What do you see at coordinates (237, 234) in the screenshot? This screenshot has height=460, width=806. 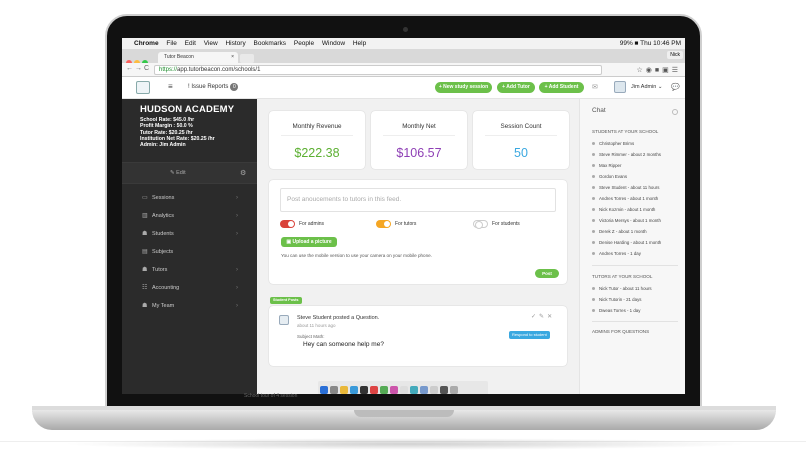 I see `chevron-right-icon: ›` at bounding box center [237, 234].